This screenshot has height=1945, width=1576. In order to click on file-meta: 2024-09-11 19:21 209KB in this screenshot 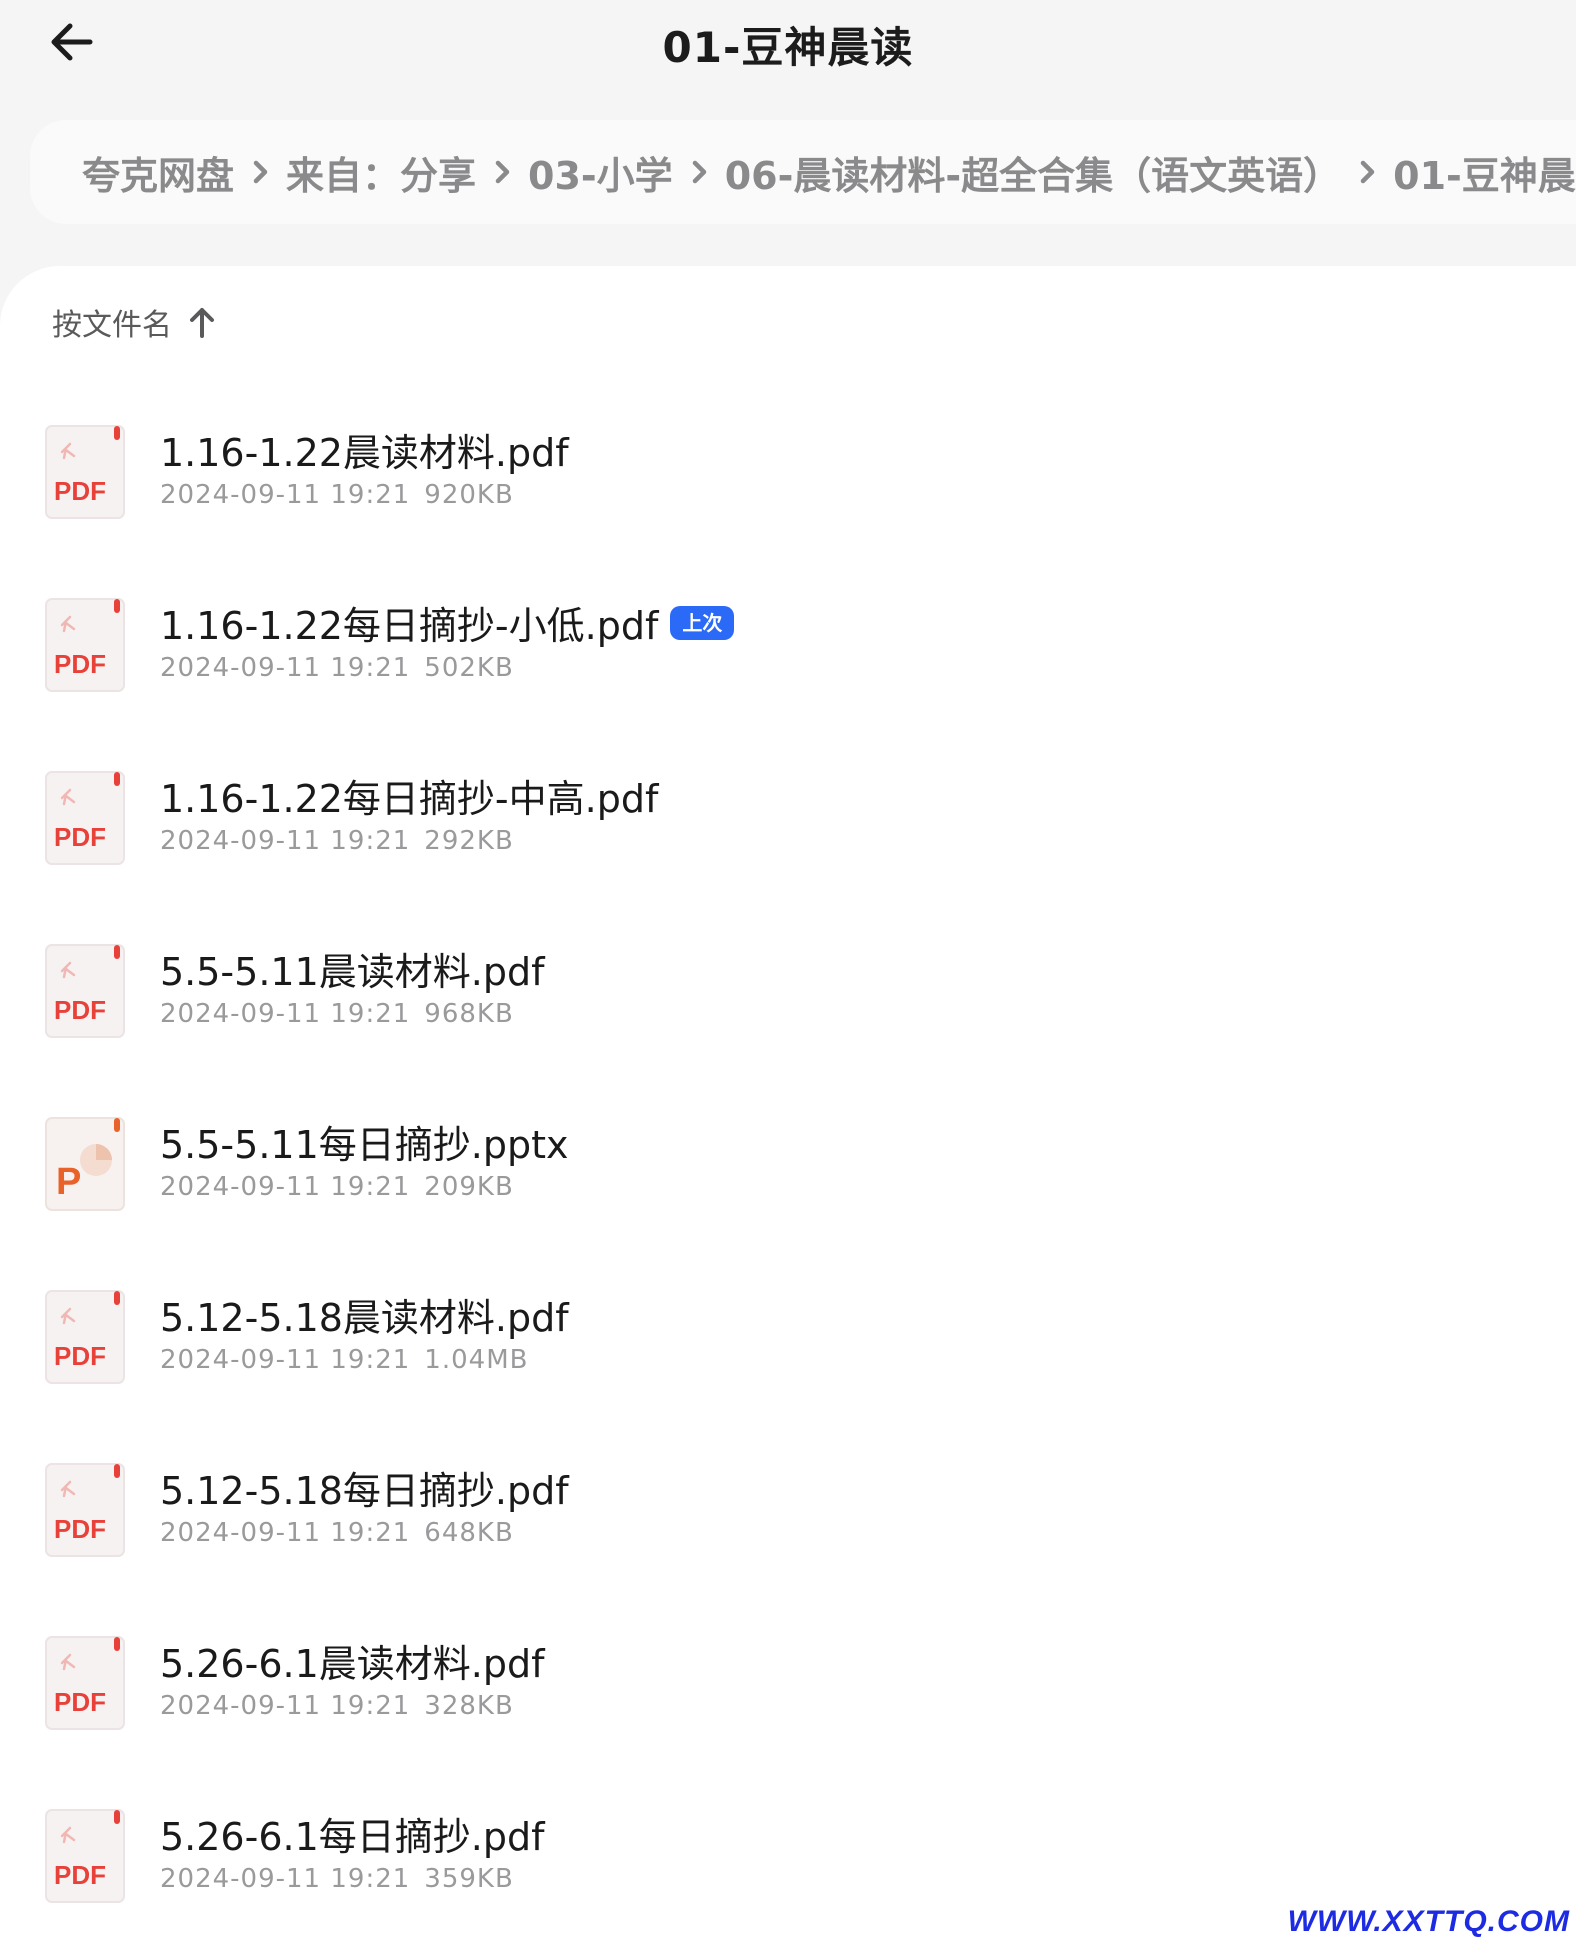, I will do `click(337, 1187)`.